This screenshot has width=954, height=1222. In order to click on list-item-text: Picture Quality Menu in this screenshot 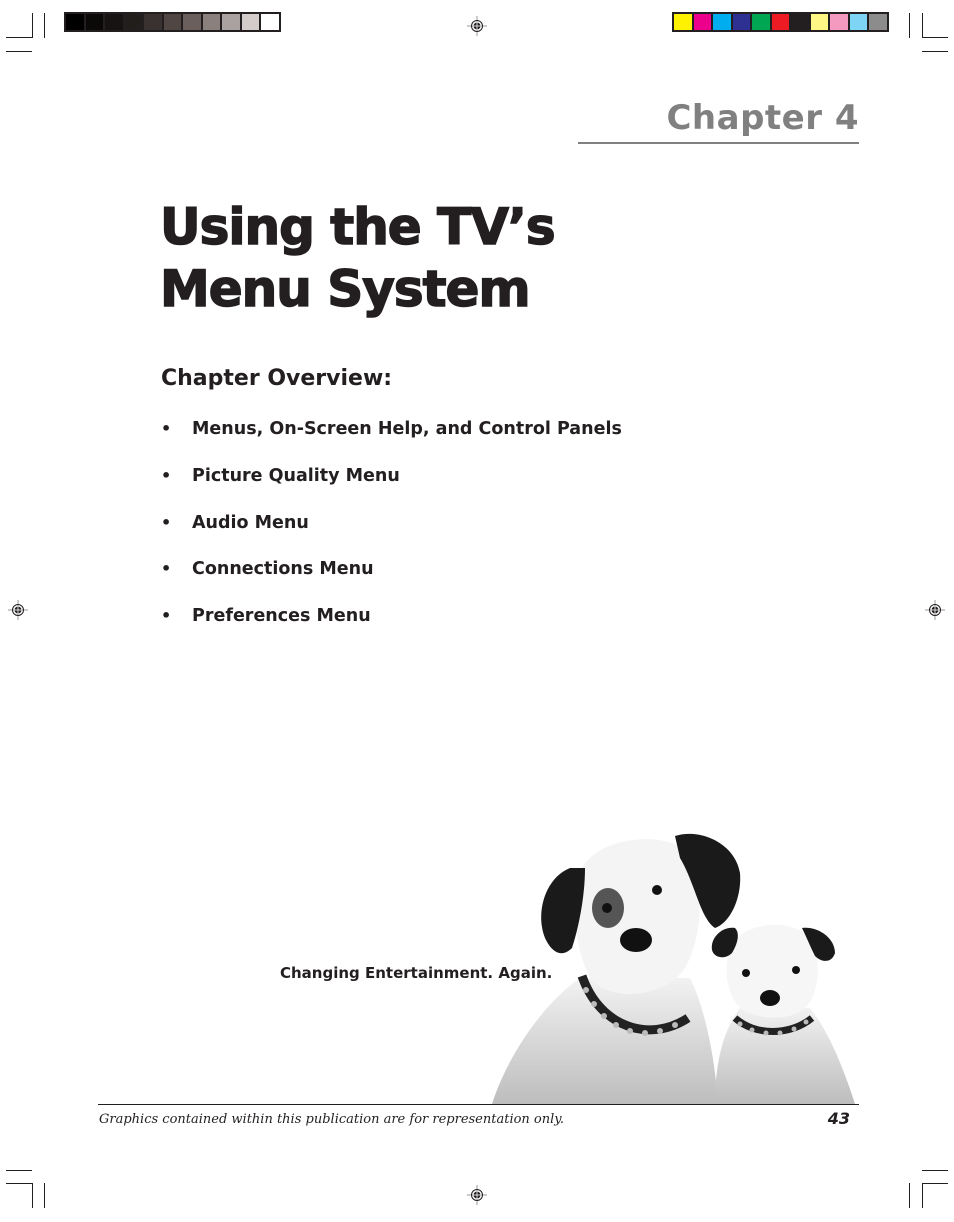, I will do `click(296, 475)`.